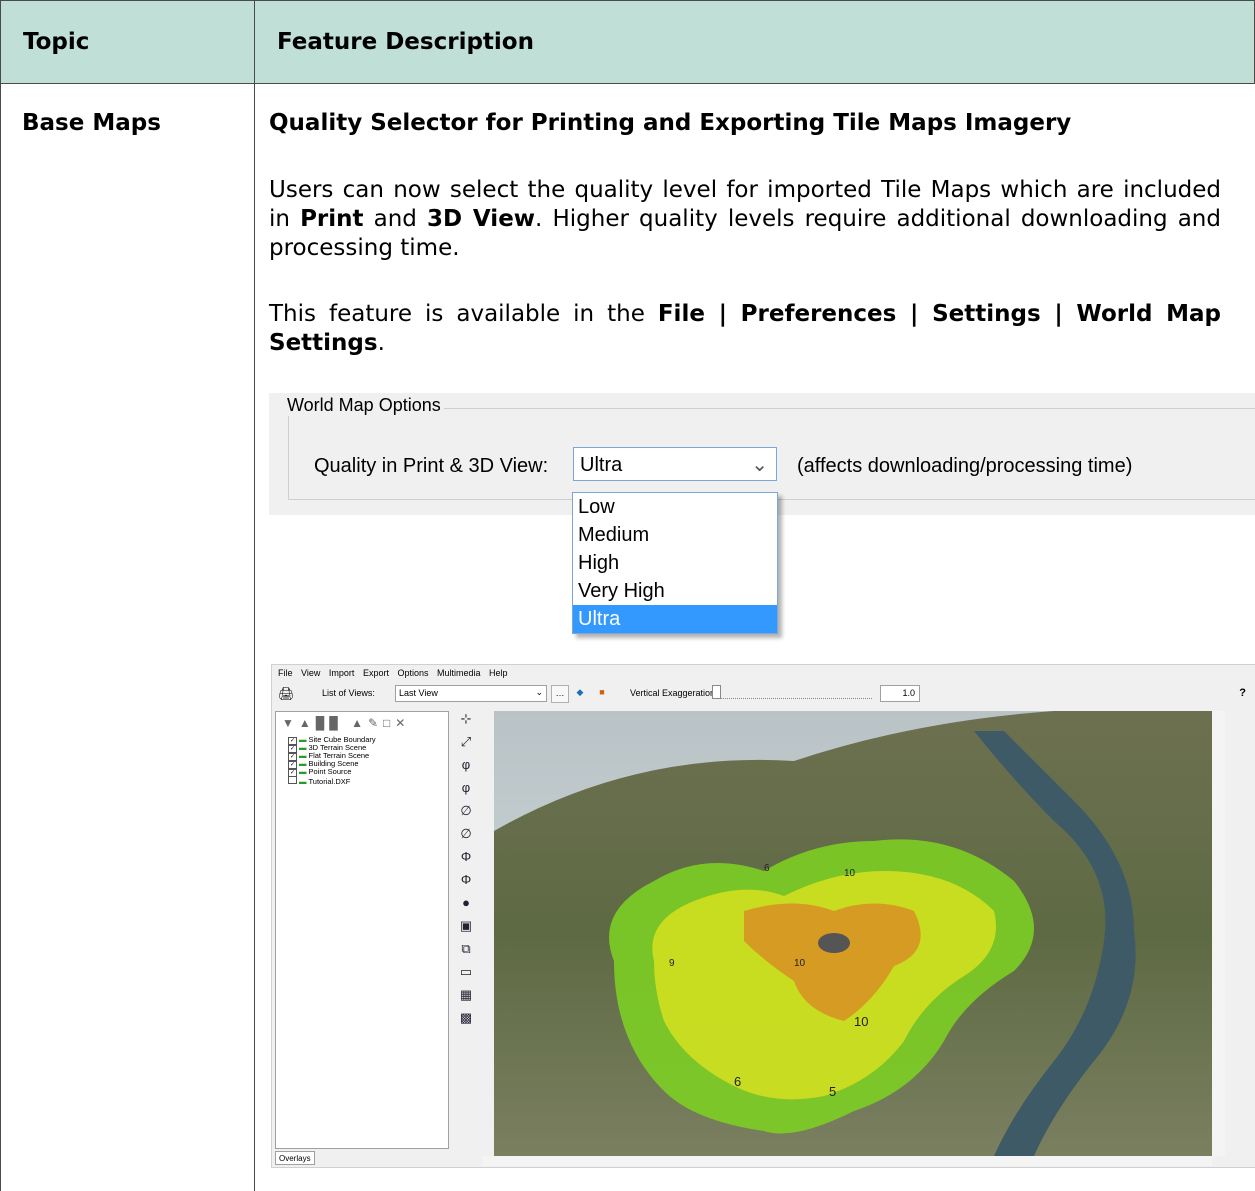  What do you see at coordinates (342, 673) in the screenshot?
I see `menu-import: Import` at bounding box center [342, 673].